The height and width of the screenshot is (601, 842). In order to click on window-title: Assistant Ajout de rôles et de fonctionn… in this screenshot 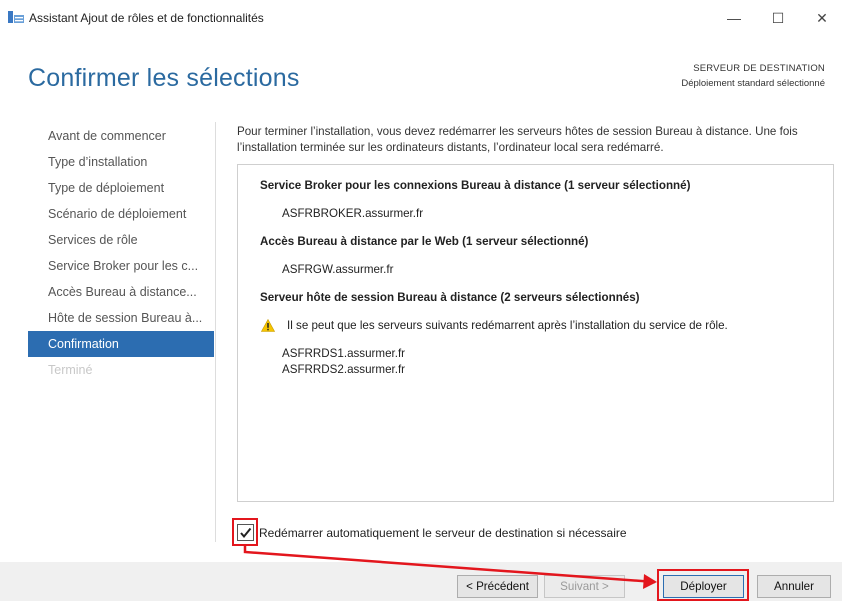, I will do `click(146, 18)`.